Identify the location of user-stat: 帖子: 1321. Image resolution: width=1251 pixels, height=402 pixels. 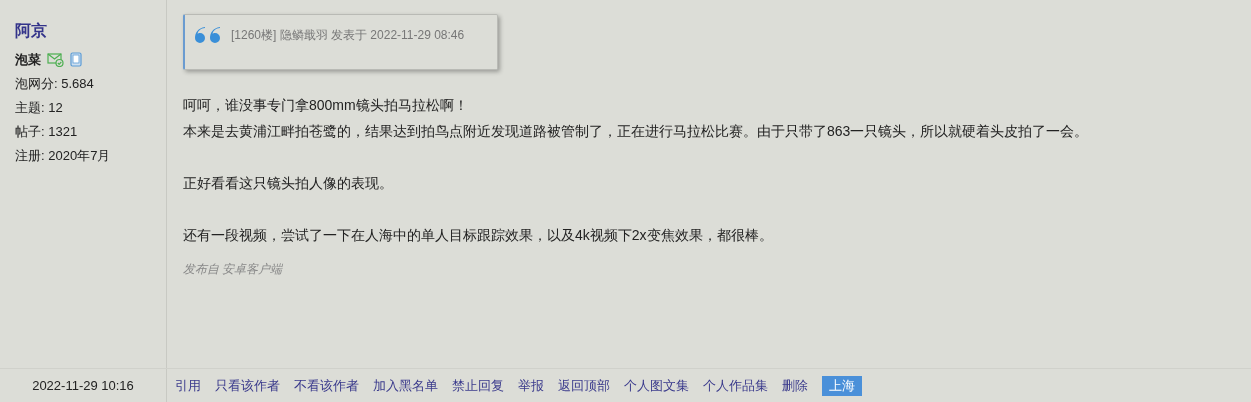
(47, 131).